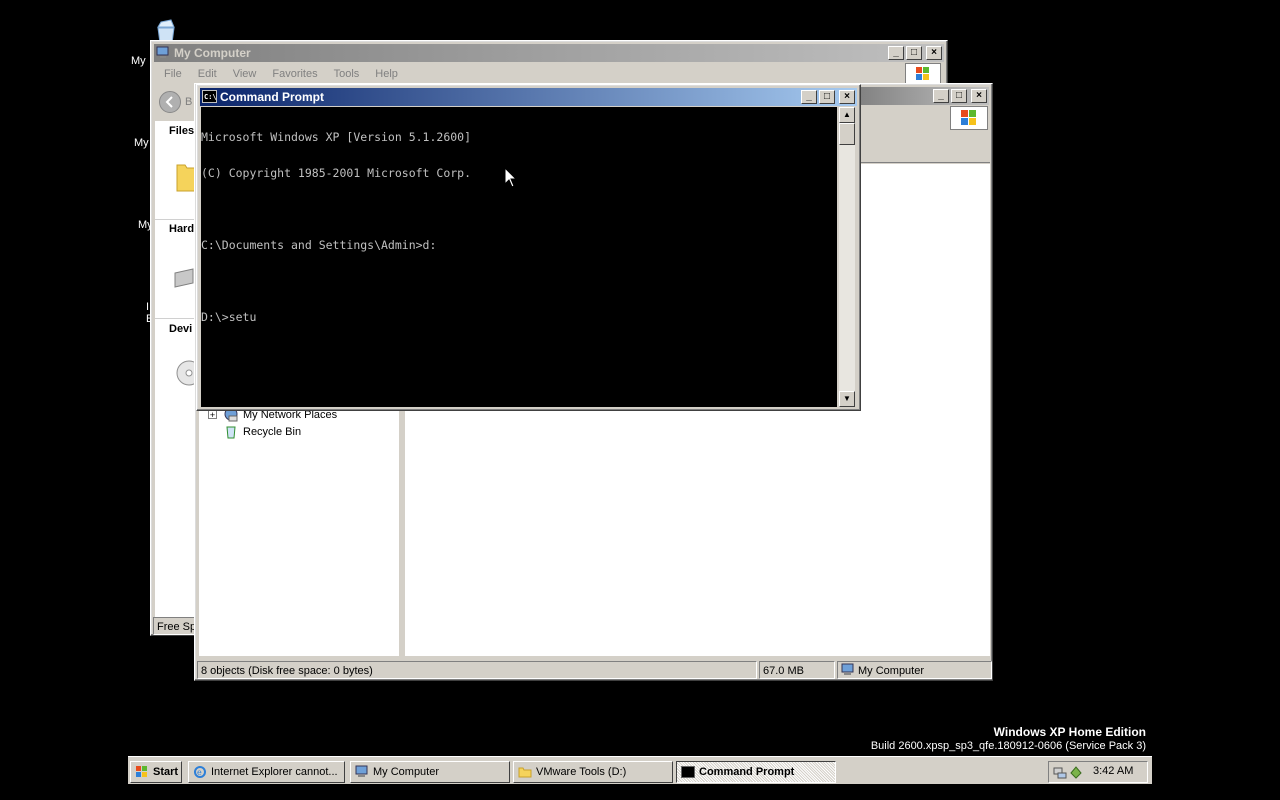 Image resolution: width=1280 pixels, height=800 pixels. What do you see at coordinates (294, 74) in the screenshot?
I see `menu-favorites: Favorites` at bounding box center [294, 74].